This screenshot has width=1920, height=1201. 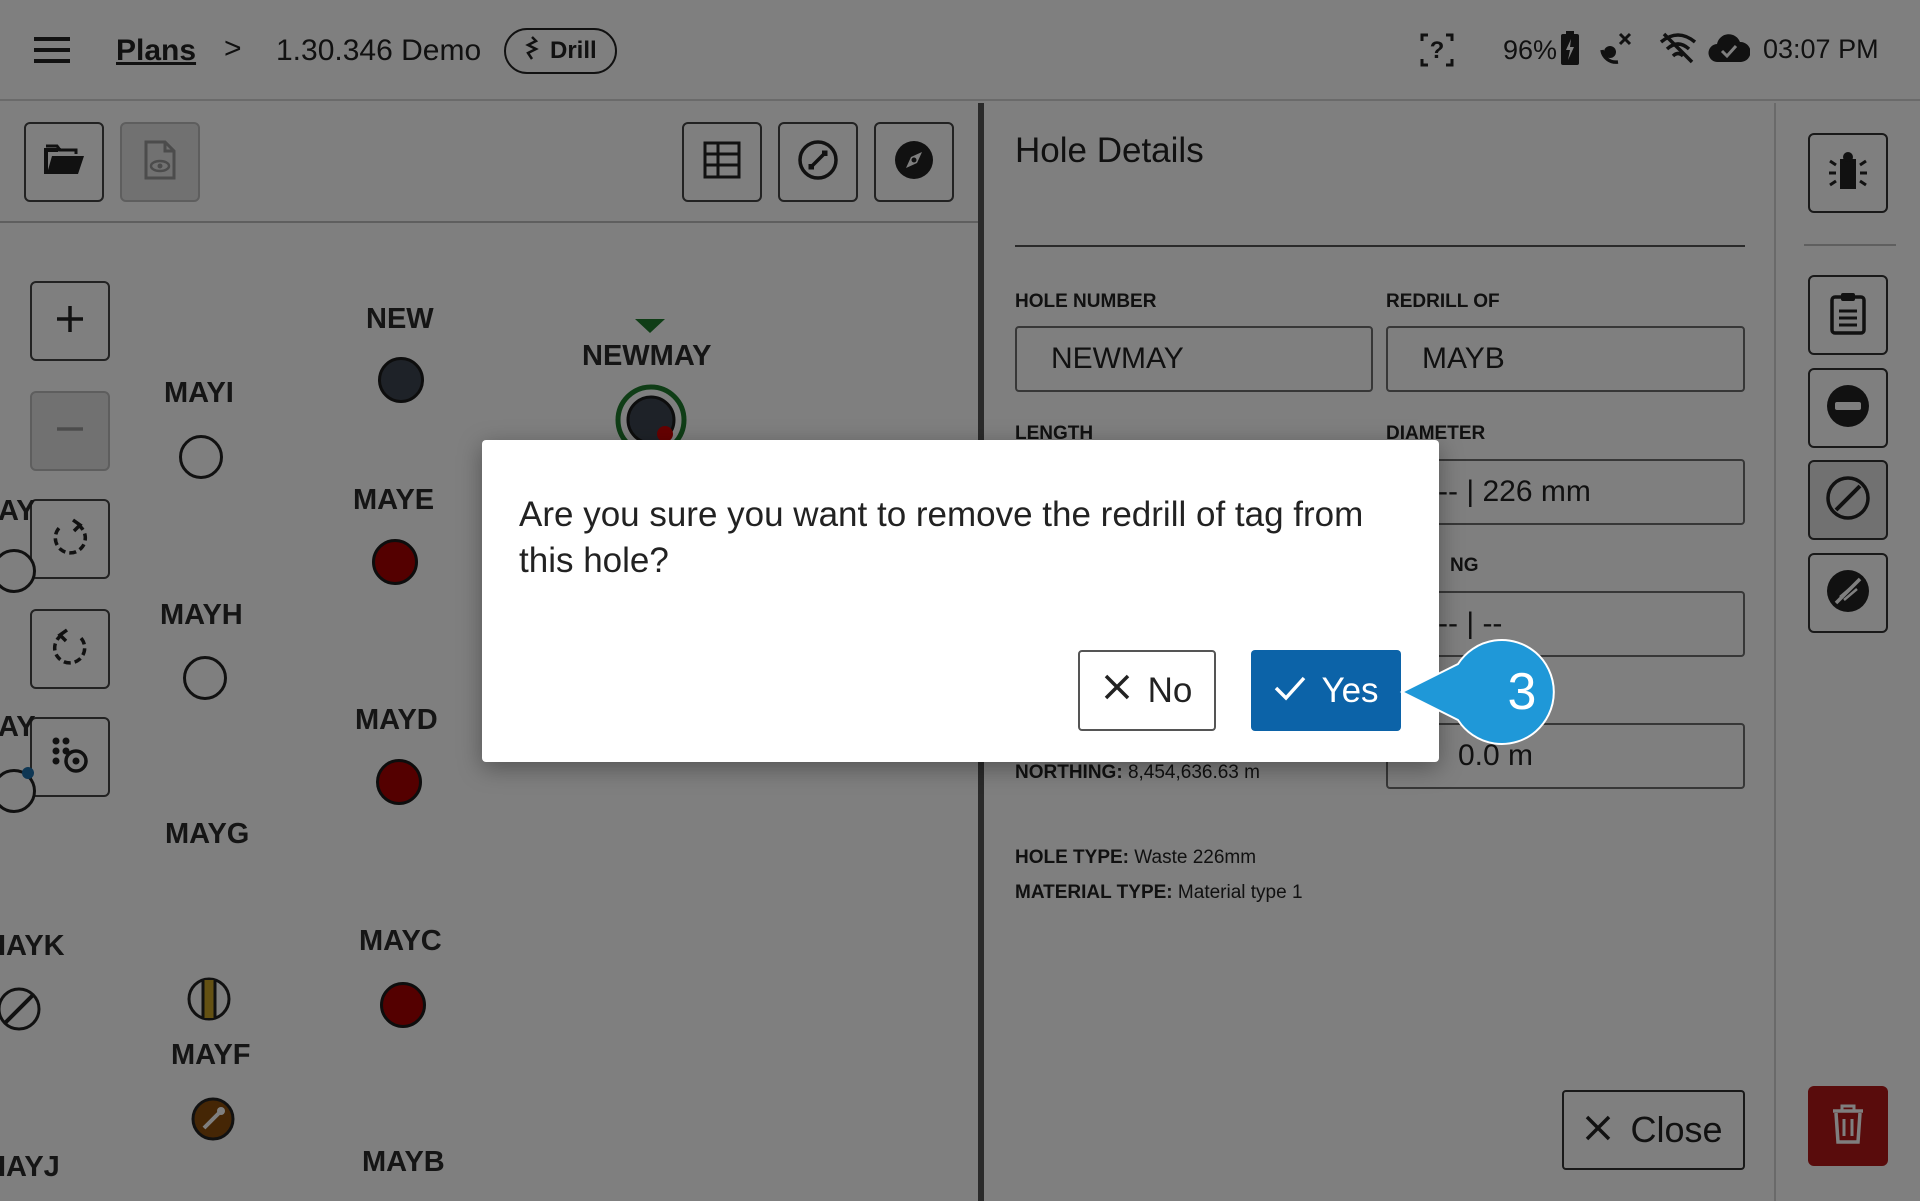 I want to click on close-icon, so click(x=1117, y=691).